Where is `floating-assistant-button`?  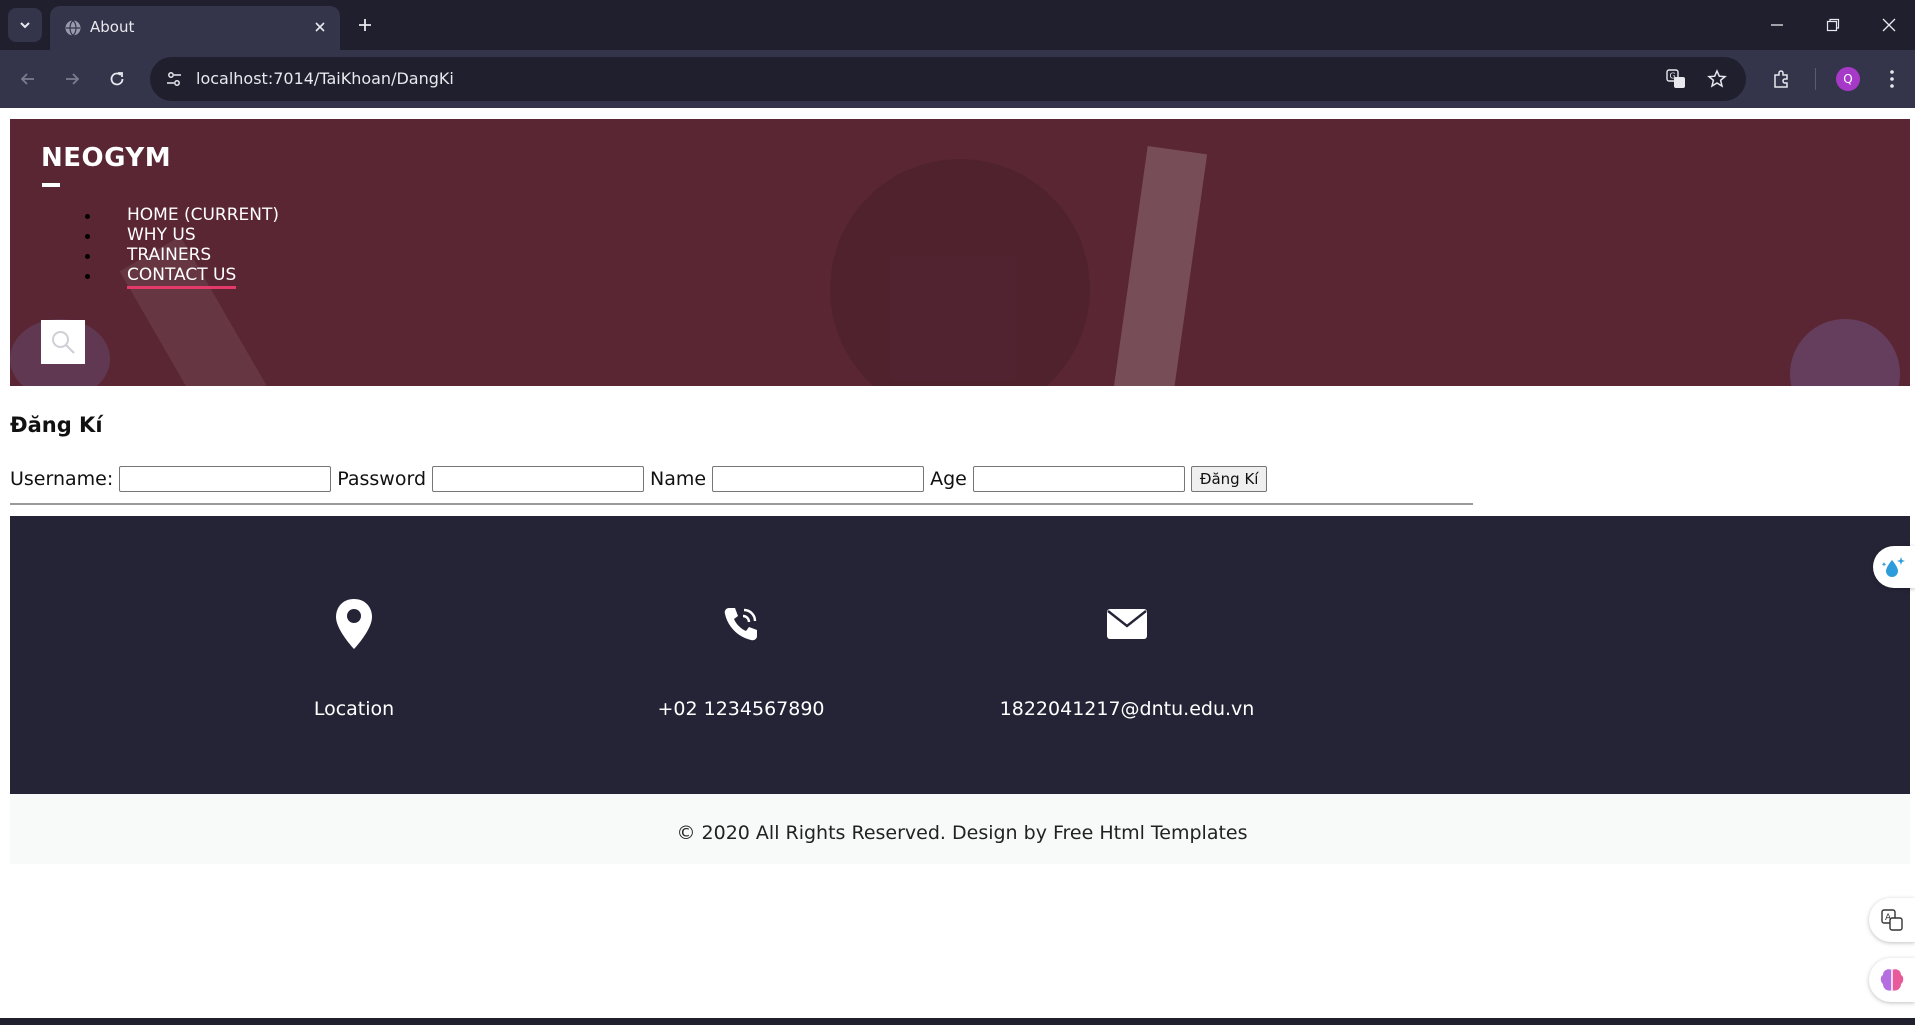 floating-assistant-button is located at coordinates (1894, 567).